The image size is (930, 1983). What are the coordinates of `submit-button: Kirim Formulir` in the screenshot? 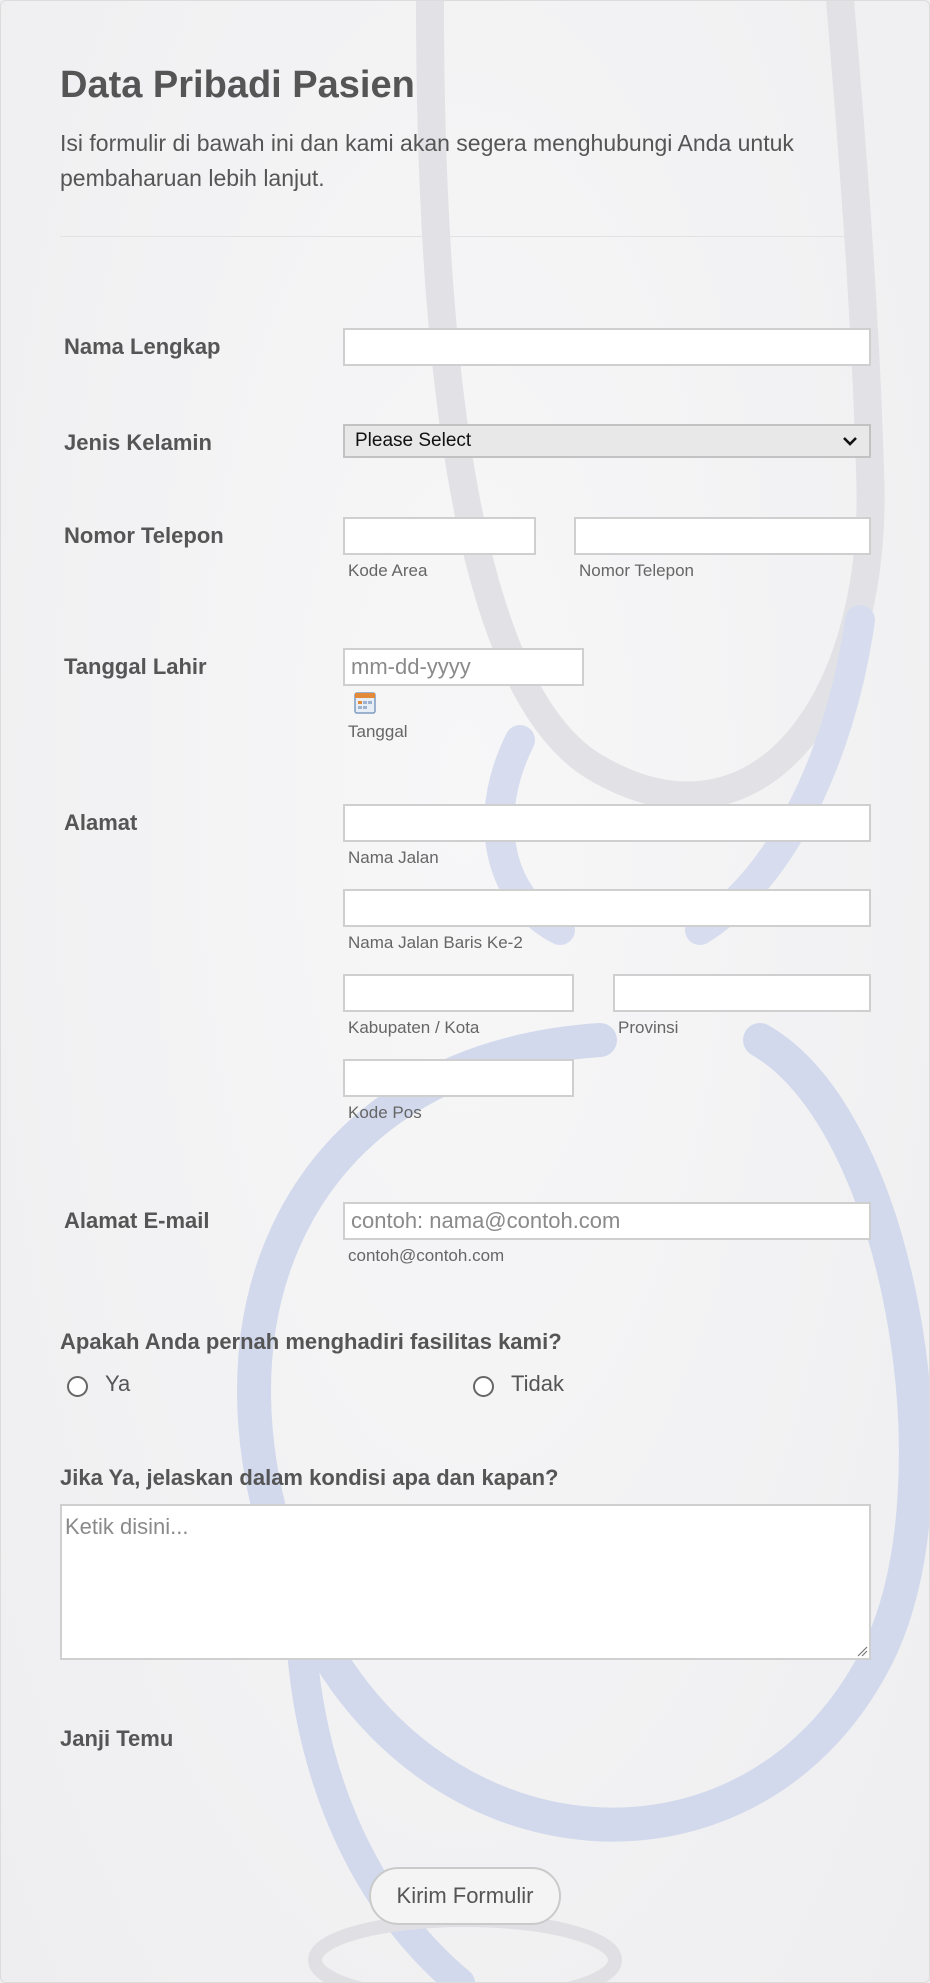 It's located at (465, 1896).